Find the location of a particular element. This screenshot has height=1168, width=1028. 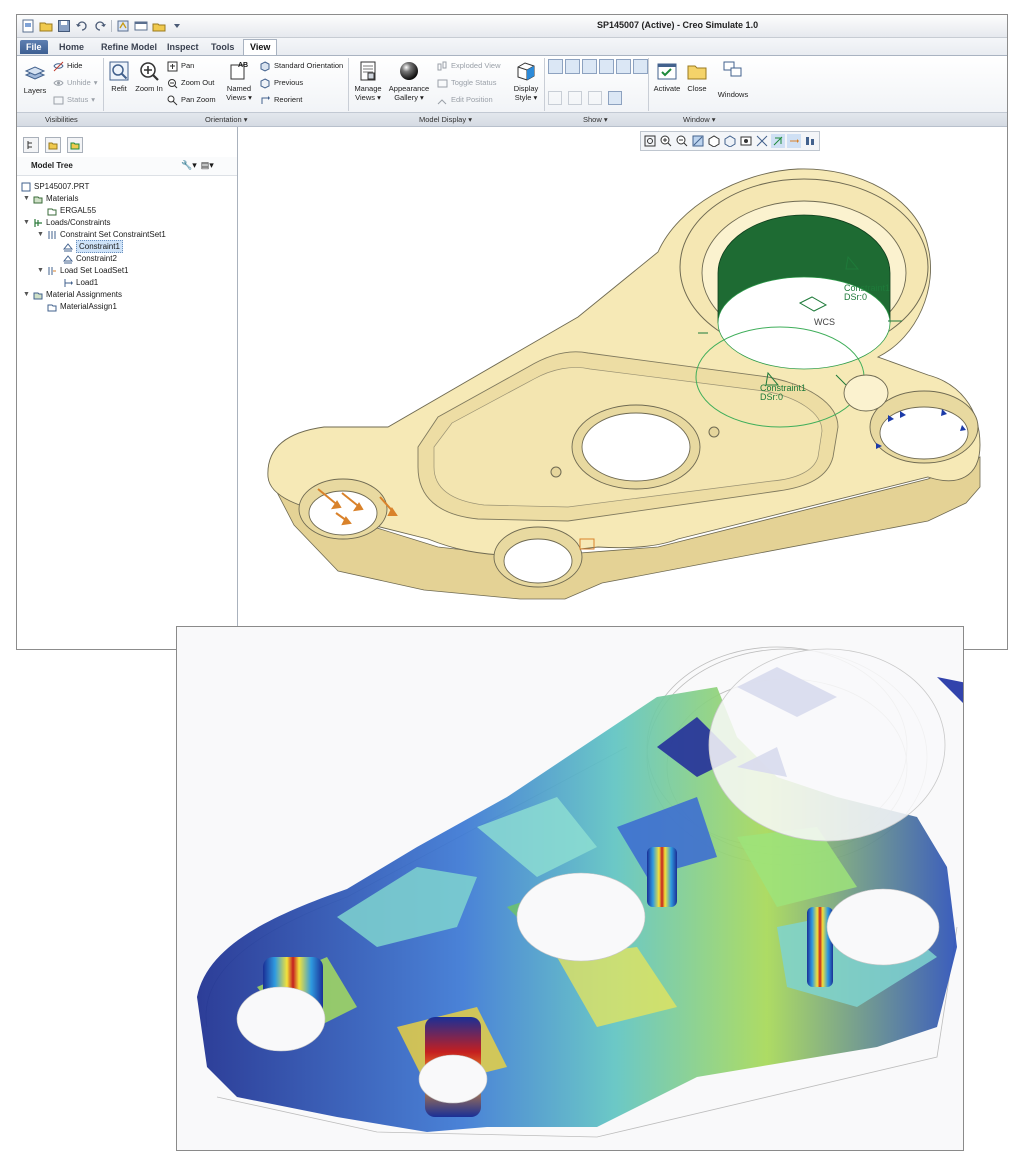

close-window-icon is located at coordinates (159, 26).